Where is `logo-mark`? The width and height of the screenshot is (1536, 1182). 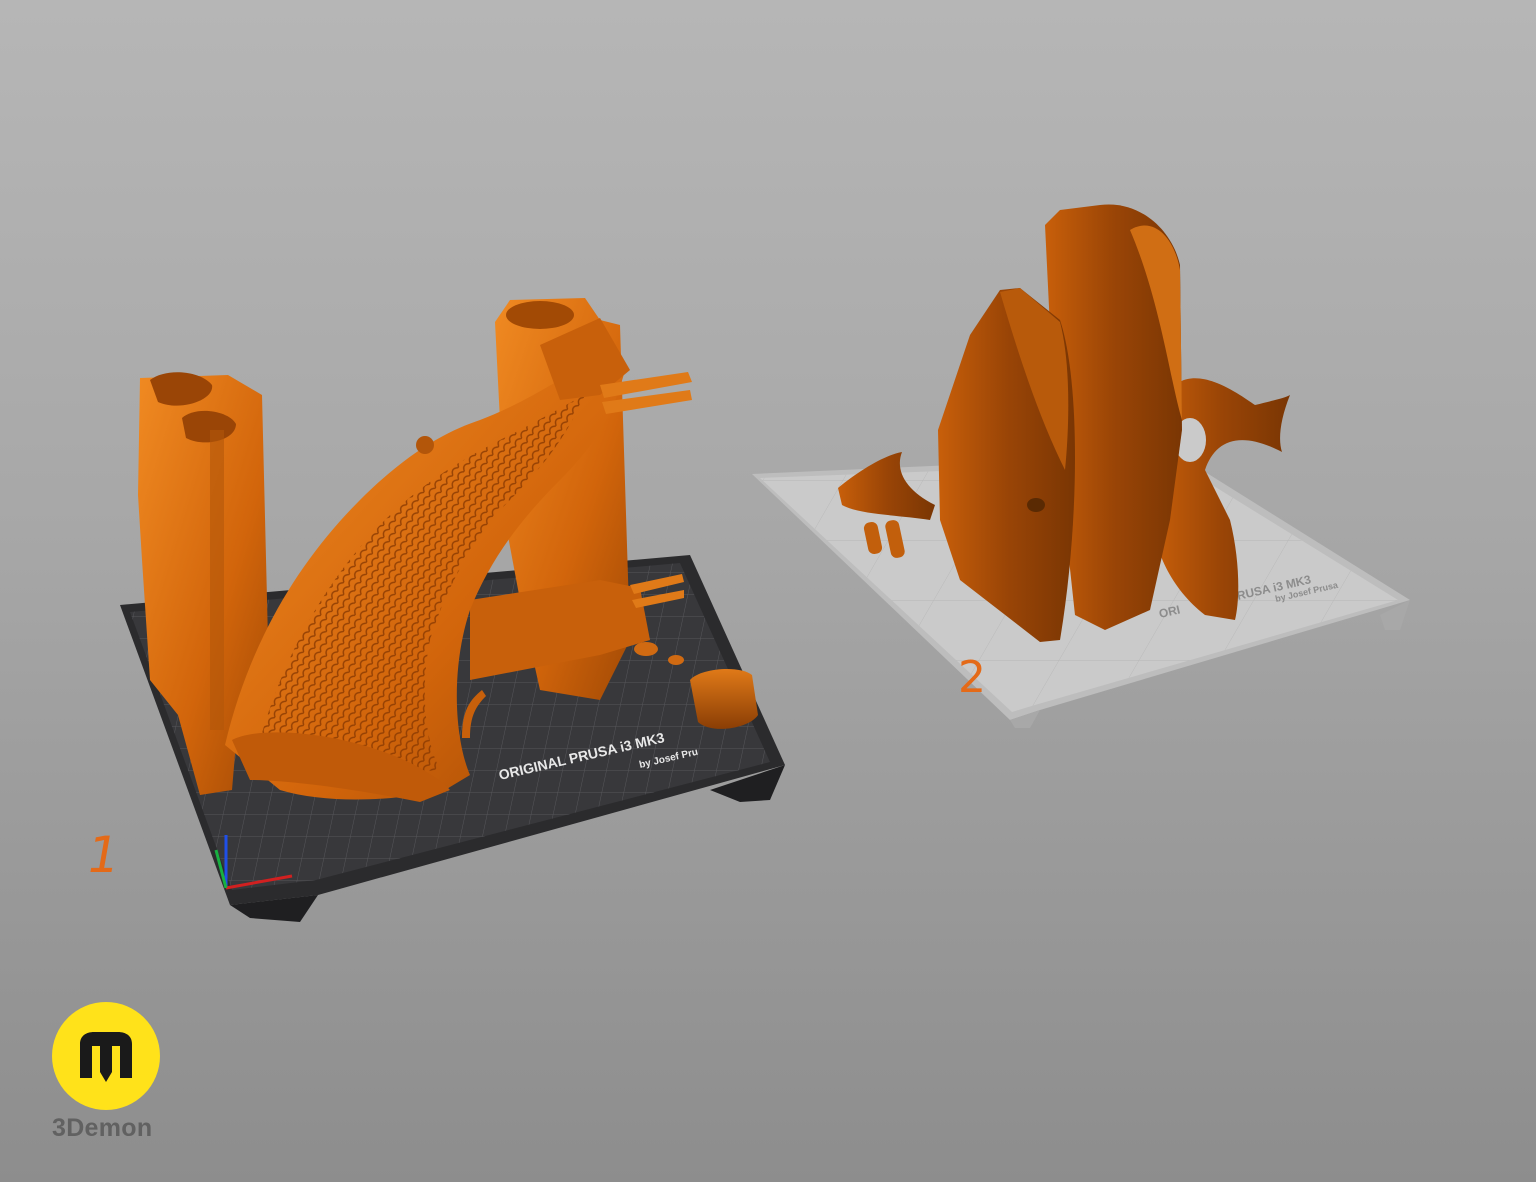
logo-mark is located at coordinates (106, 1057).